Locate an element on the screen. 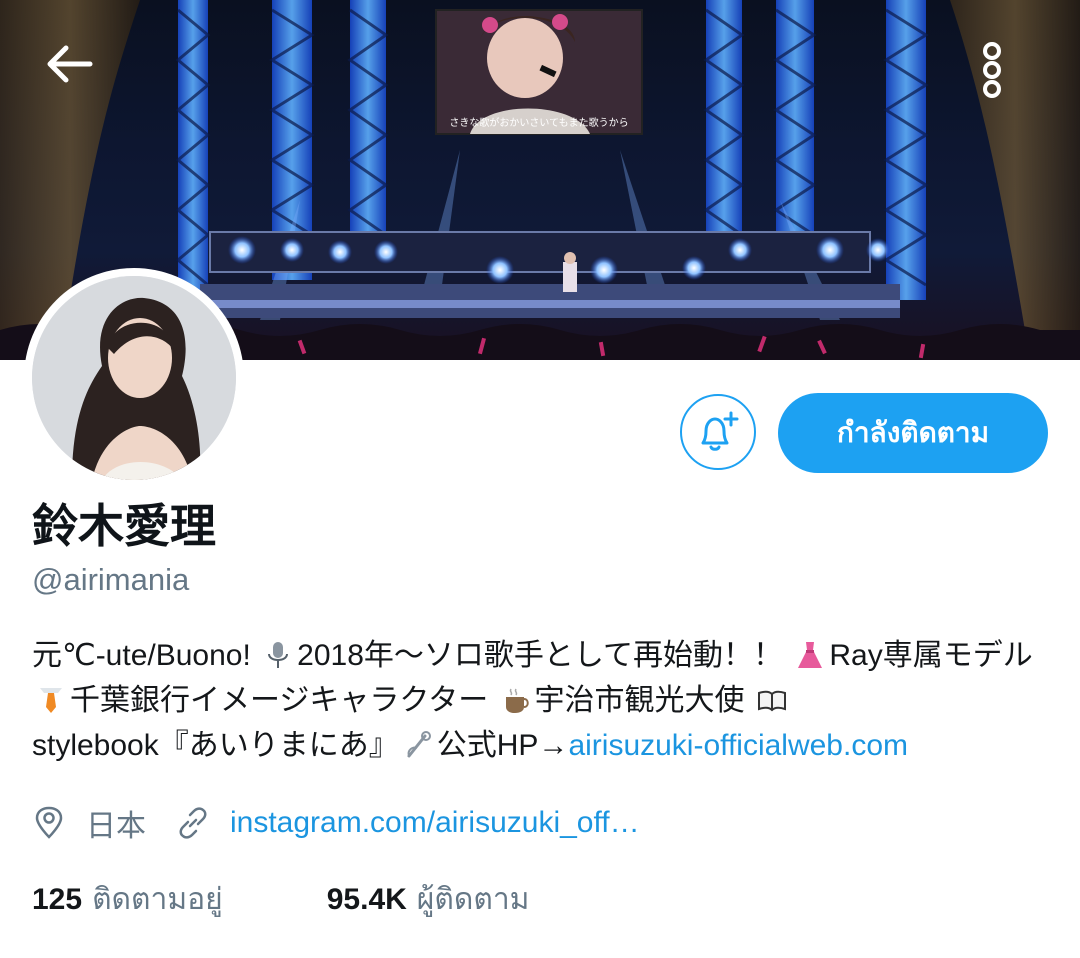 The width and height of the screenshot is (1080, 958). following-count-link: 125 ติดตามอยู่ is located at coordinates (127, 899).